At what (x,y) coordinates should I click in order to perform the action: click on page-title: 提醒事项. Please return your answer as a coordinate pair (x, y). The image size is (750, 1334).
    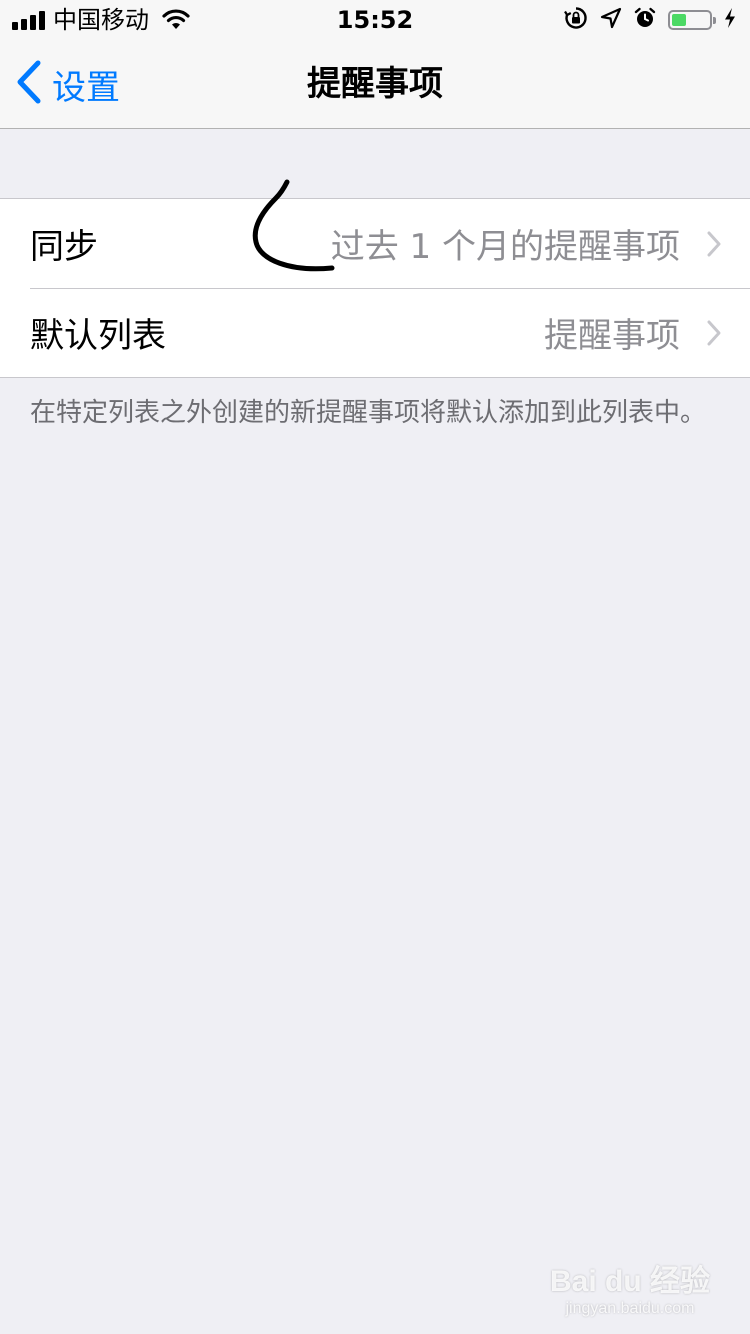
    Looking at the image, I should click on (375, 84).